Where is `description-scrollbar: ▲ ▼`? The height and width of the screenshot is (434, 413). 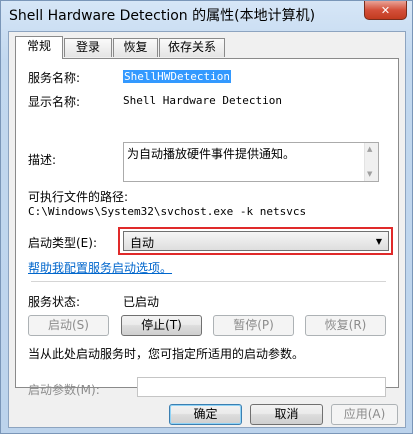 description-scrollbar: ▲ ▼ is located at coordinates (371, 162).